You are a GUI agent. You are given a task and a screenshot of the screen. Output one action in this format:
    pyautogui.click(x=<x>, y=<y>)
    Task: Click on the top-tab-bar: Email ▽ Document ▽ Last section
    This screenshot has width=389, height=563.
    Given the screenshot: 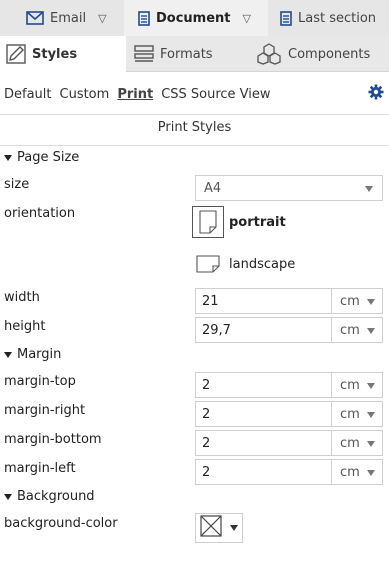 What is the action you would take?
    pyautogui.click(x=194, y=18)
    